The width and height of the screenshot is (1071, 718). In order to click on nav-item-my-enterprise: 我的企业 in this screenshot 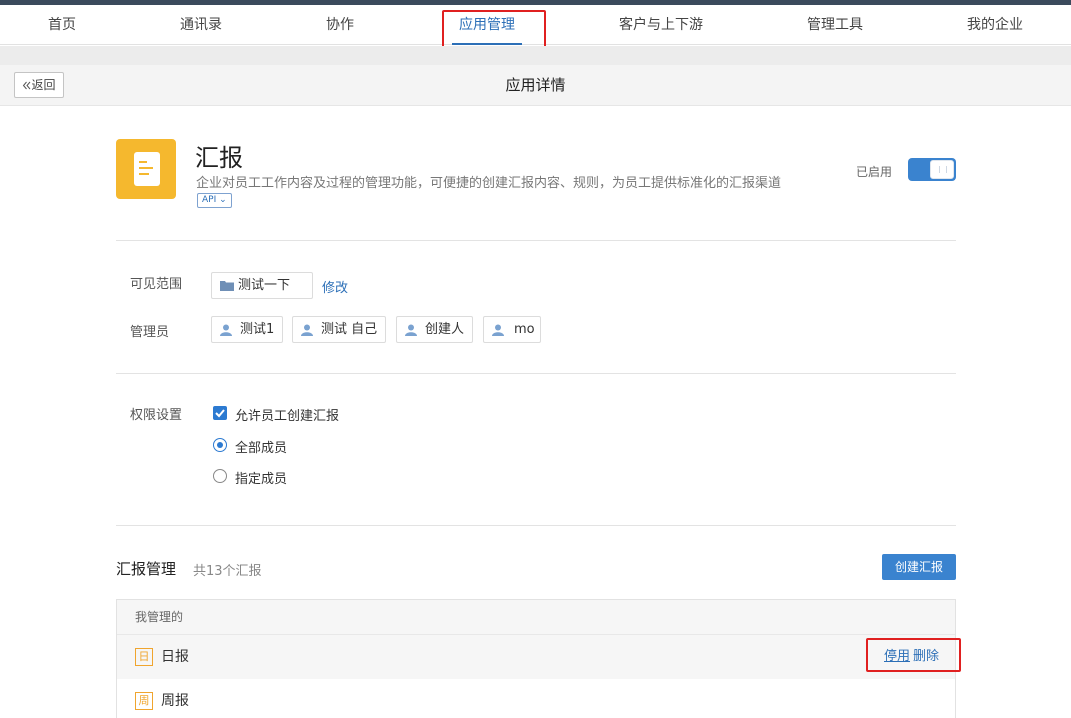, I will do `click(995, 25)`.